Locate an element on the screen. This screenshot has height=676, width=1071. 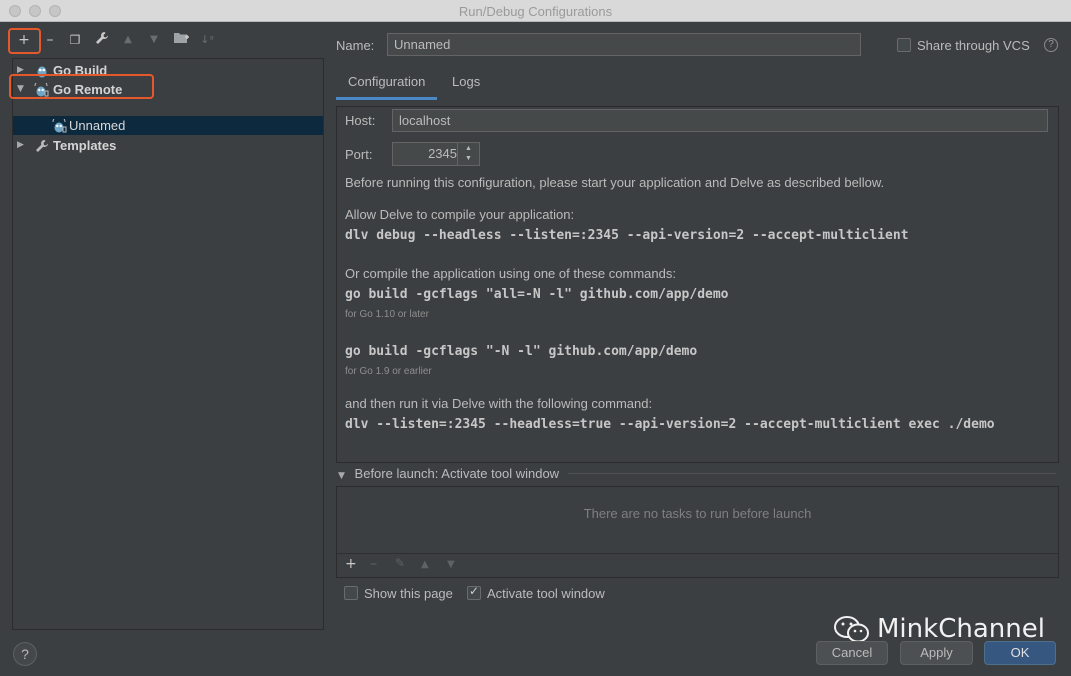
copy-icon: ❐ is located at coordinates (75, 40).